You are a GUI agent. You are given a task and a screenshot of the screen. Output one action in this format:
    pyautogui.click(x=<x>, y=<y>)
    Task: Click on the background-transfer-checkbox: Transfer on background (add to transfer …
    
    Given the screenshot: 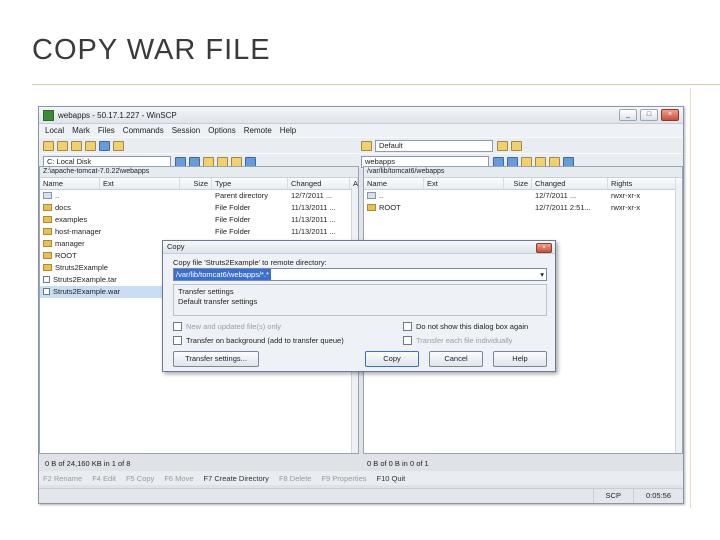 What is the action you would take?
    pyautogui.click(x=258, y=340)
    